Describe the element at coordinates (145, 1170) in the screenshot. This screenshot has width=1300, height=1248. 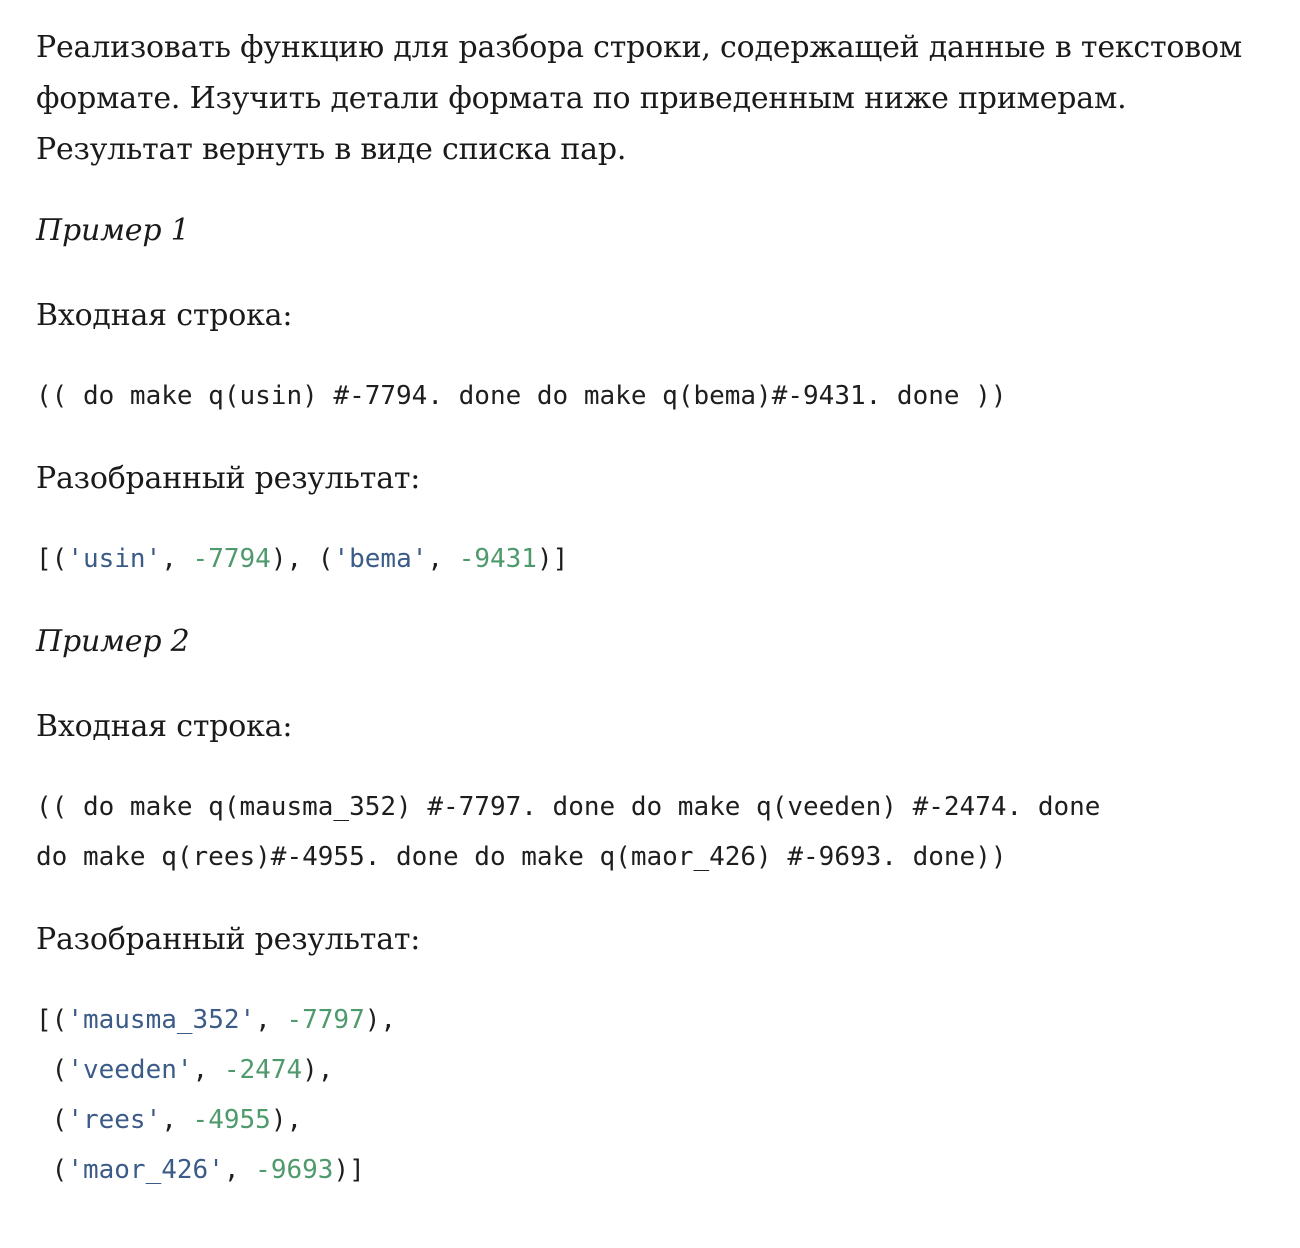
I see `pair-key: 'maor_426'` at that location.